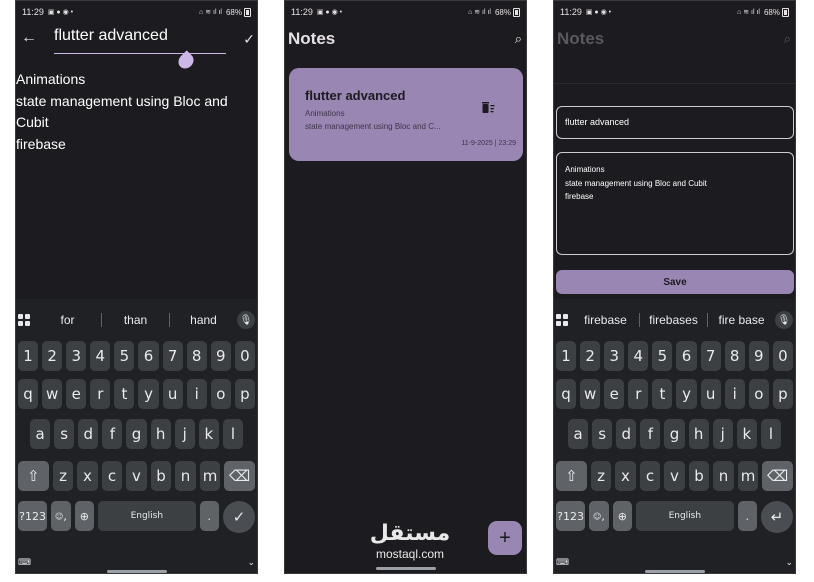  I want to click on suggestion-3: fire base, so click(741, 320).